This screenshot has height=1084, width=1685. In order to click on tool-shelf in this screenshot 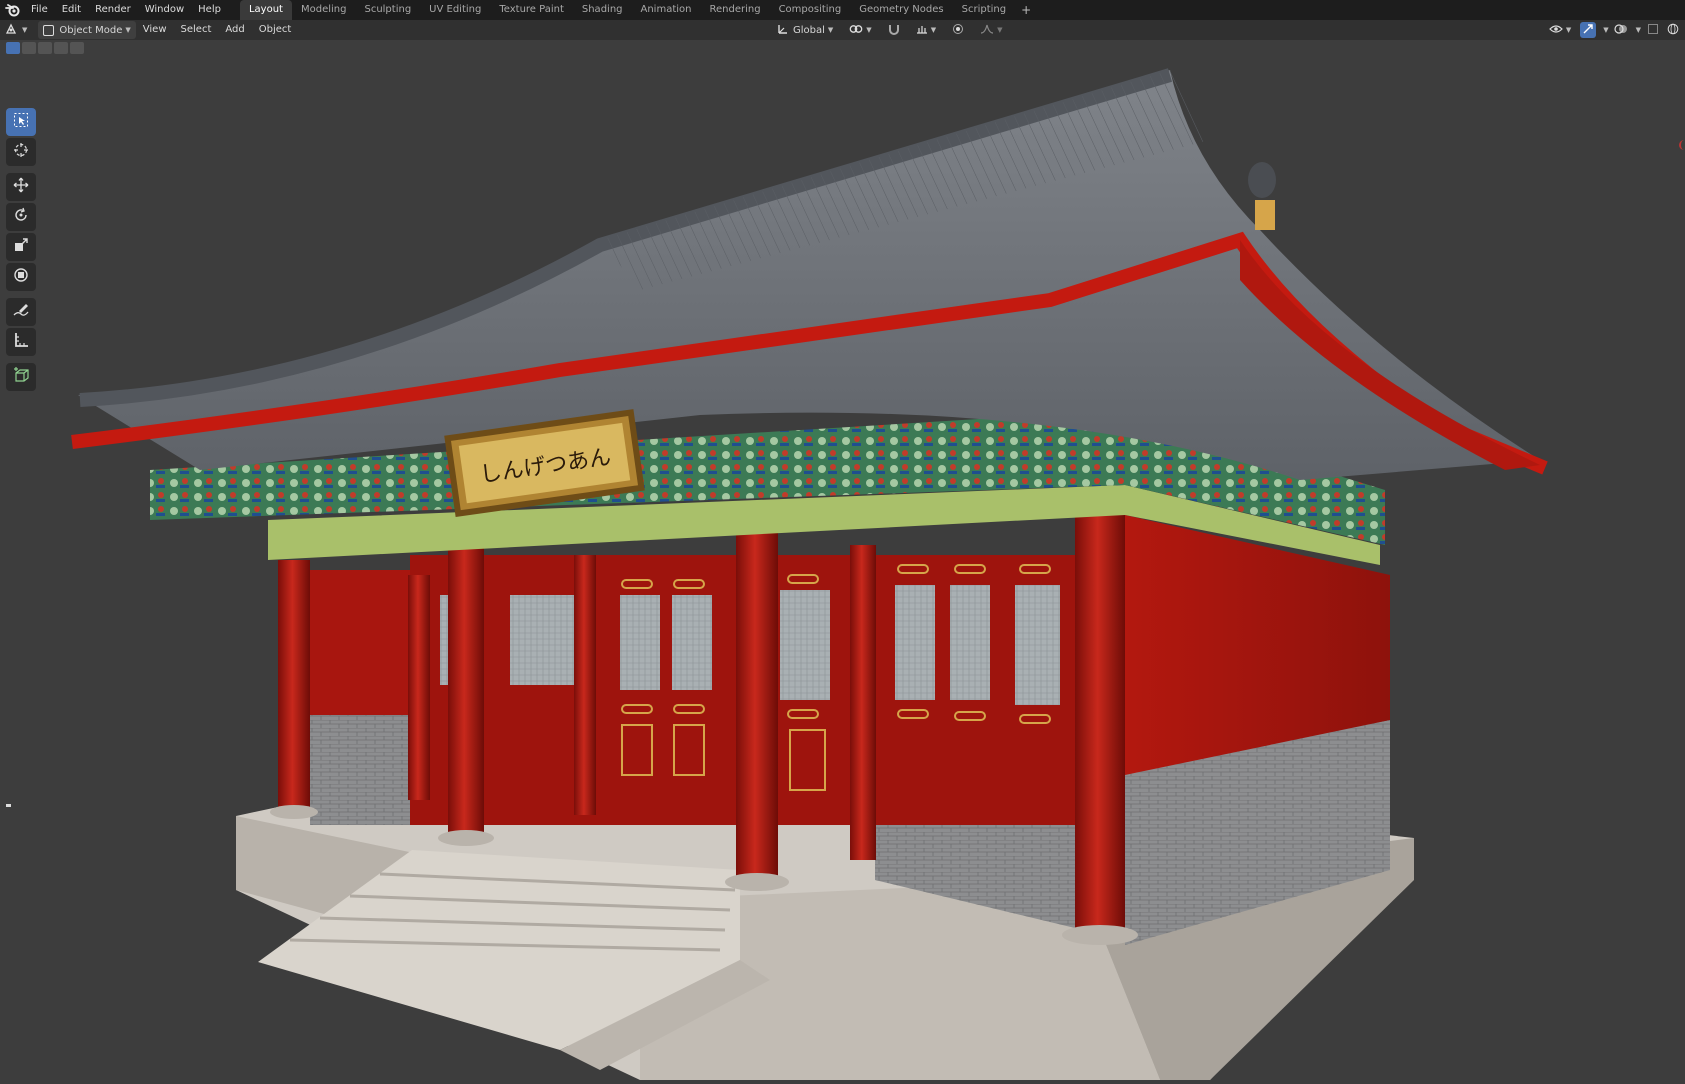, I will do `click(22, 249)`.